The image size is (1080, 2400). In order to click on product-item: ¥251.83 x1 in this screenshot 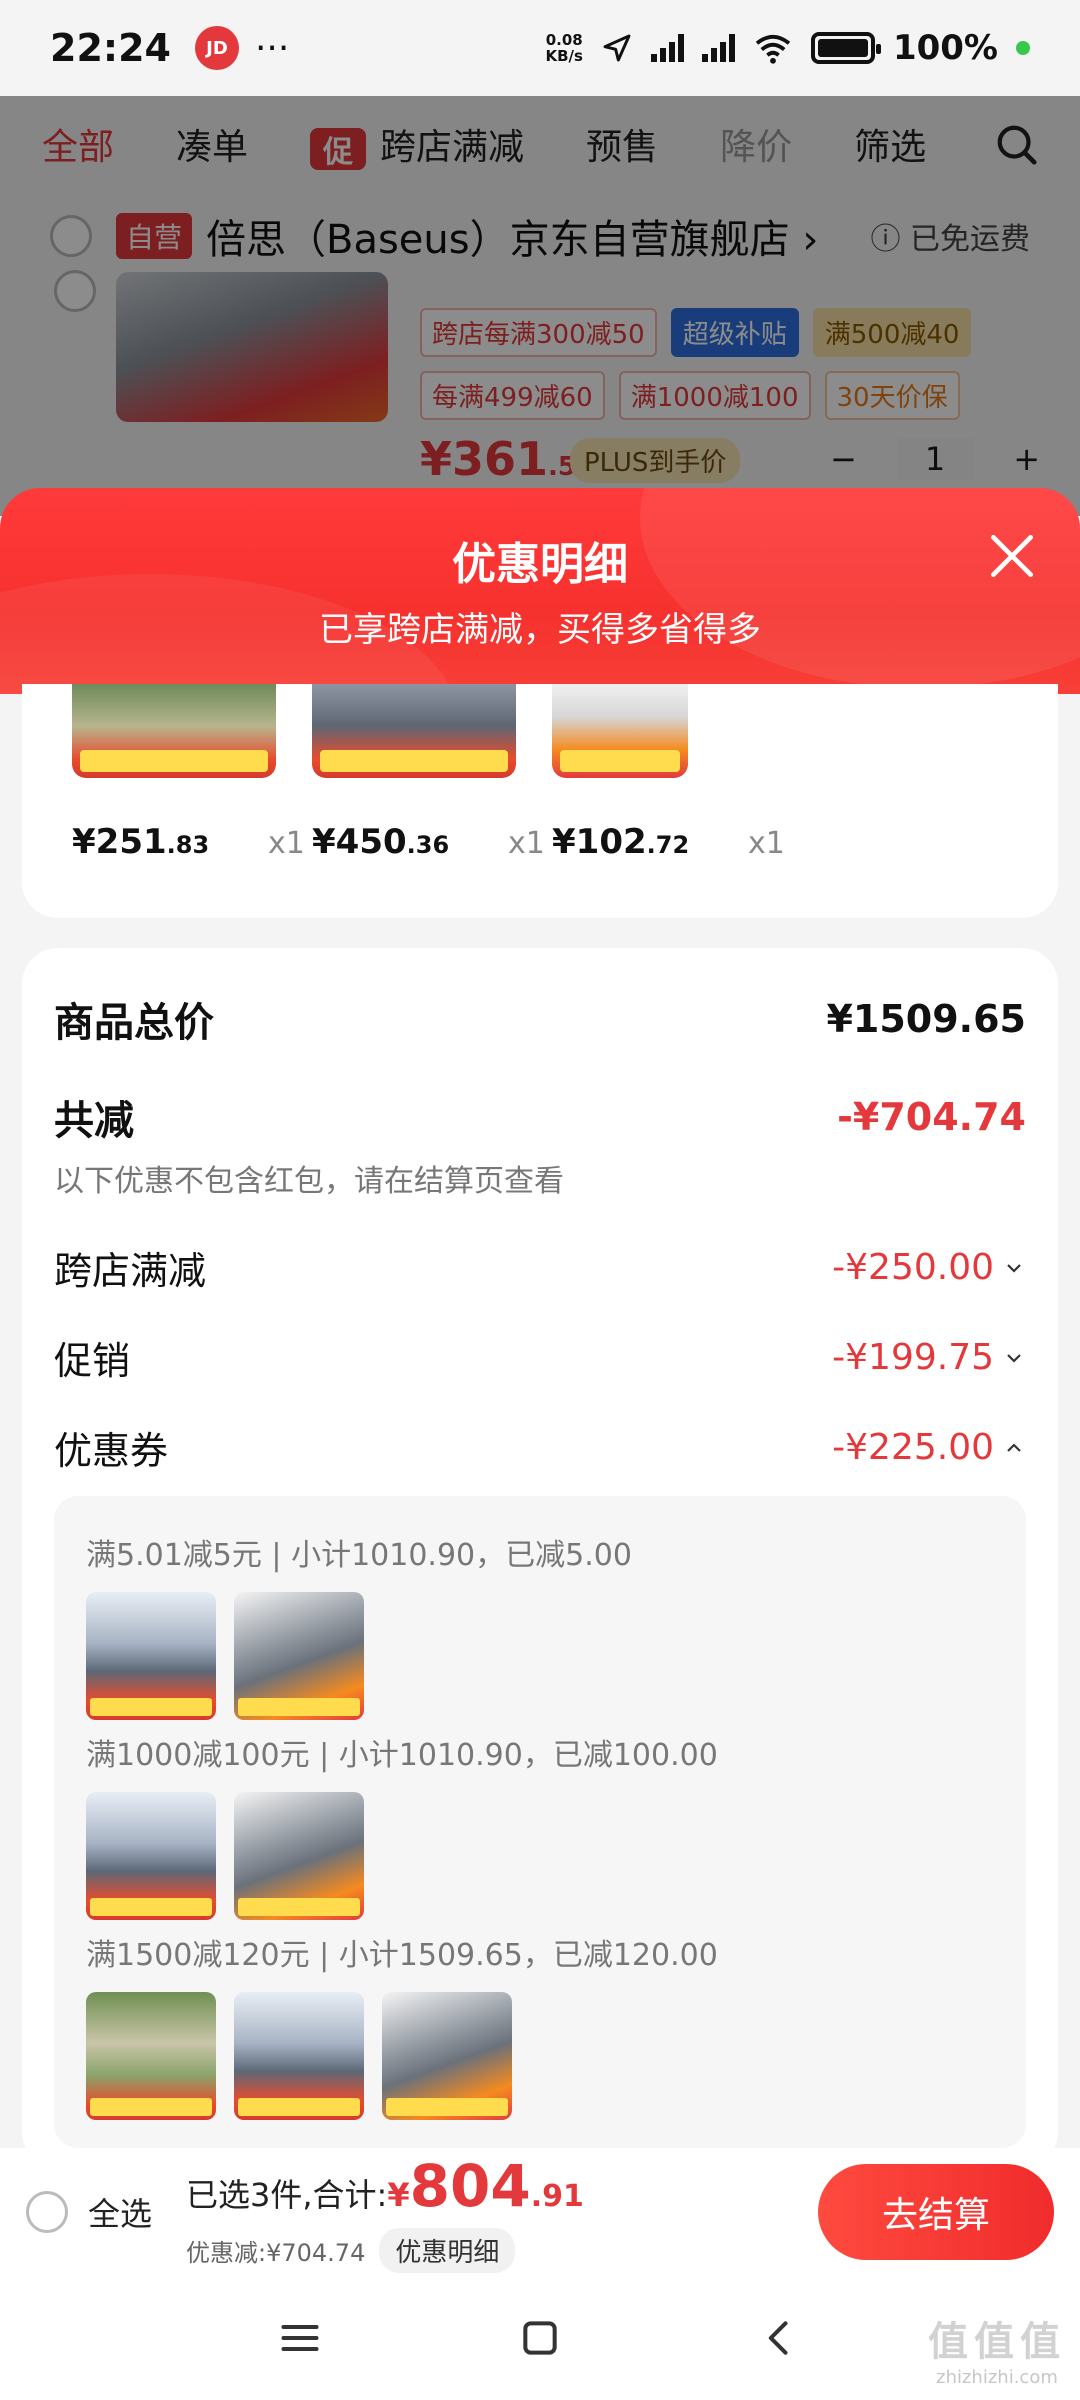, I will do `click(188, 773)`.